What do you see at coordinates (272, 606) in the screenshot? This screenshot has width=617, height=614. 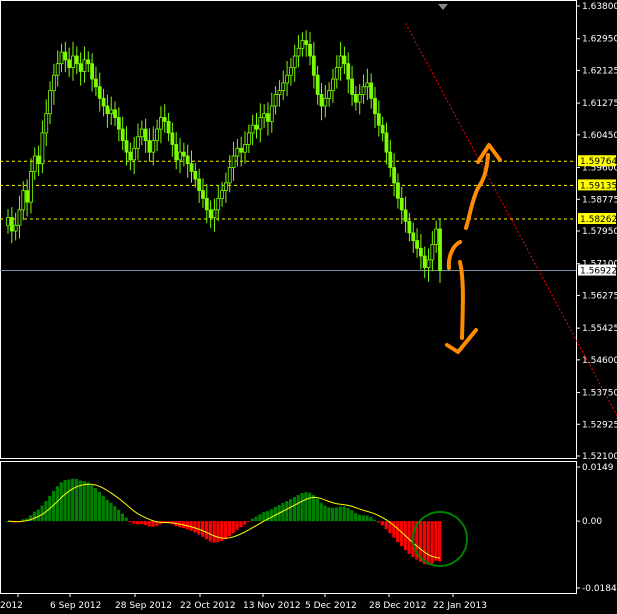 I see `date-tick-label: 13 Nov 2012` at bounding box center [272, 606].